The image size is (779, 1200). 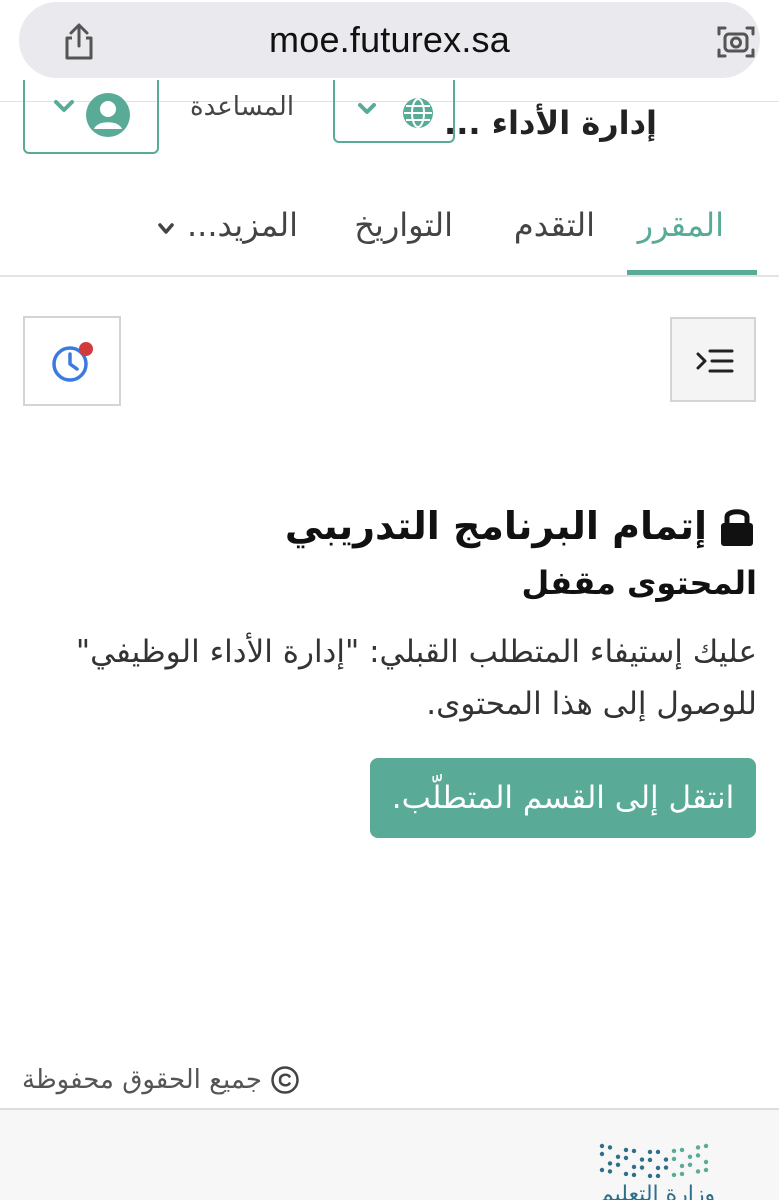 I want to click on language-selector-button, so click(x=394, y=111).